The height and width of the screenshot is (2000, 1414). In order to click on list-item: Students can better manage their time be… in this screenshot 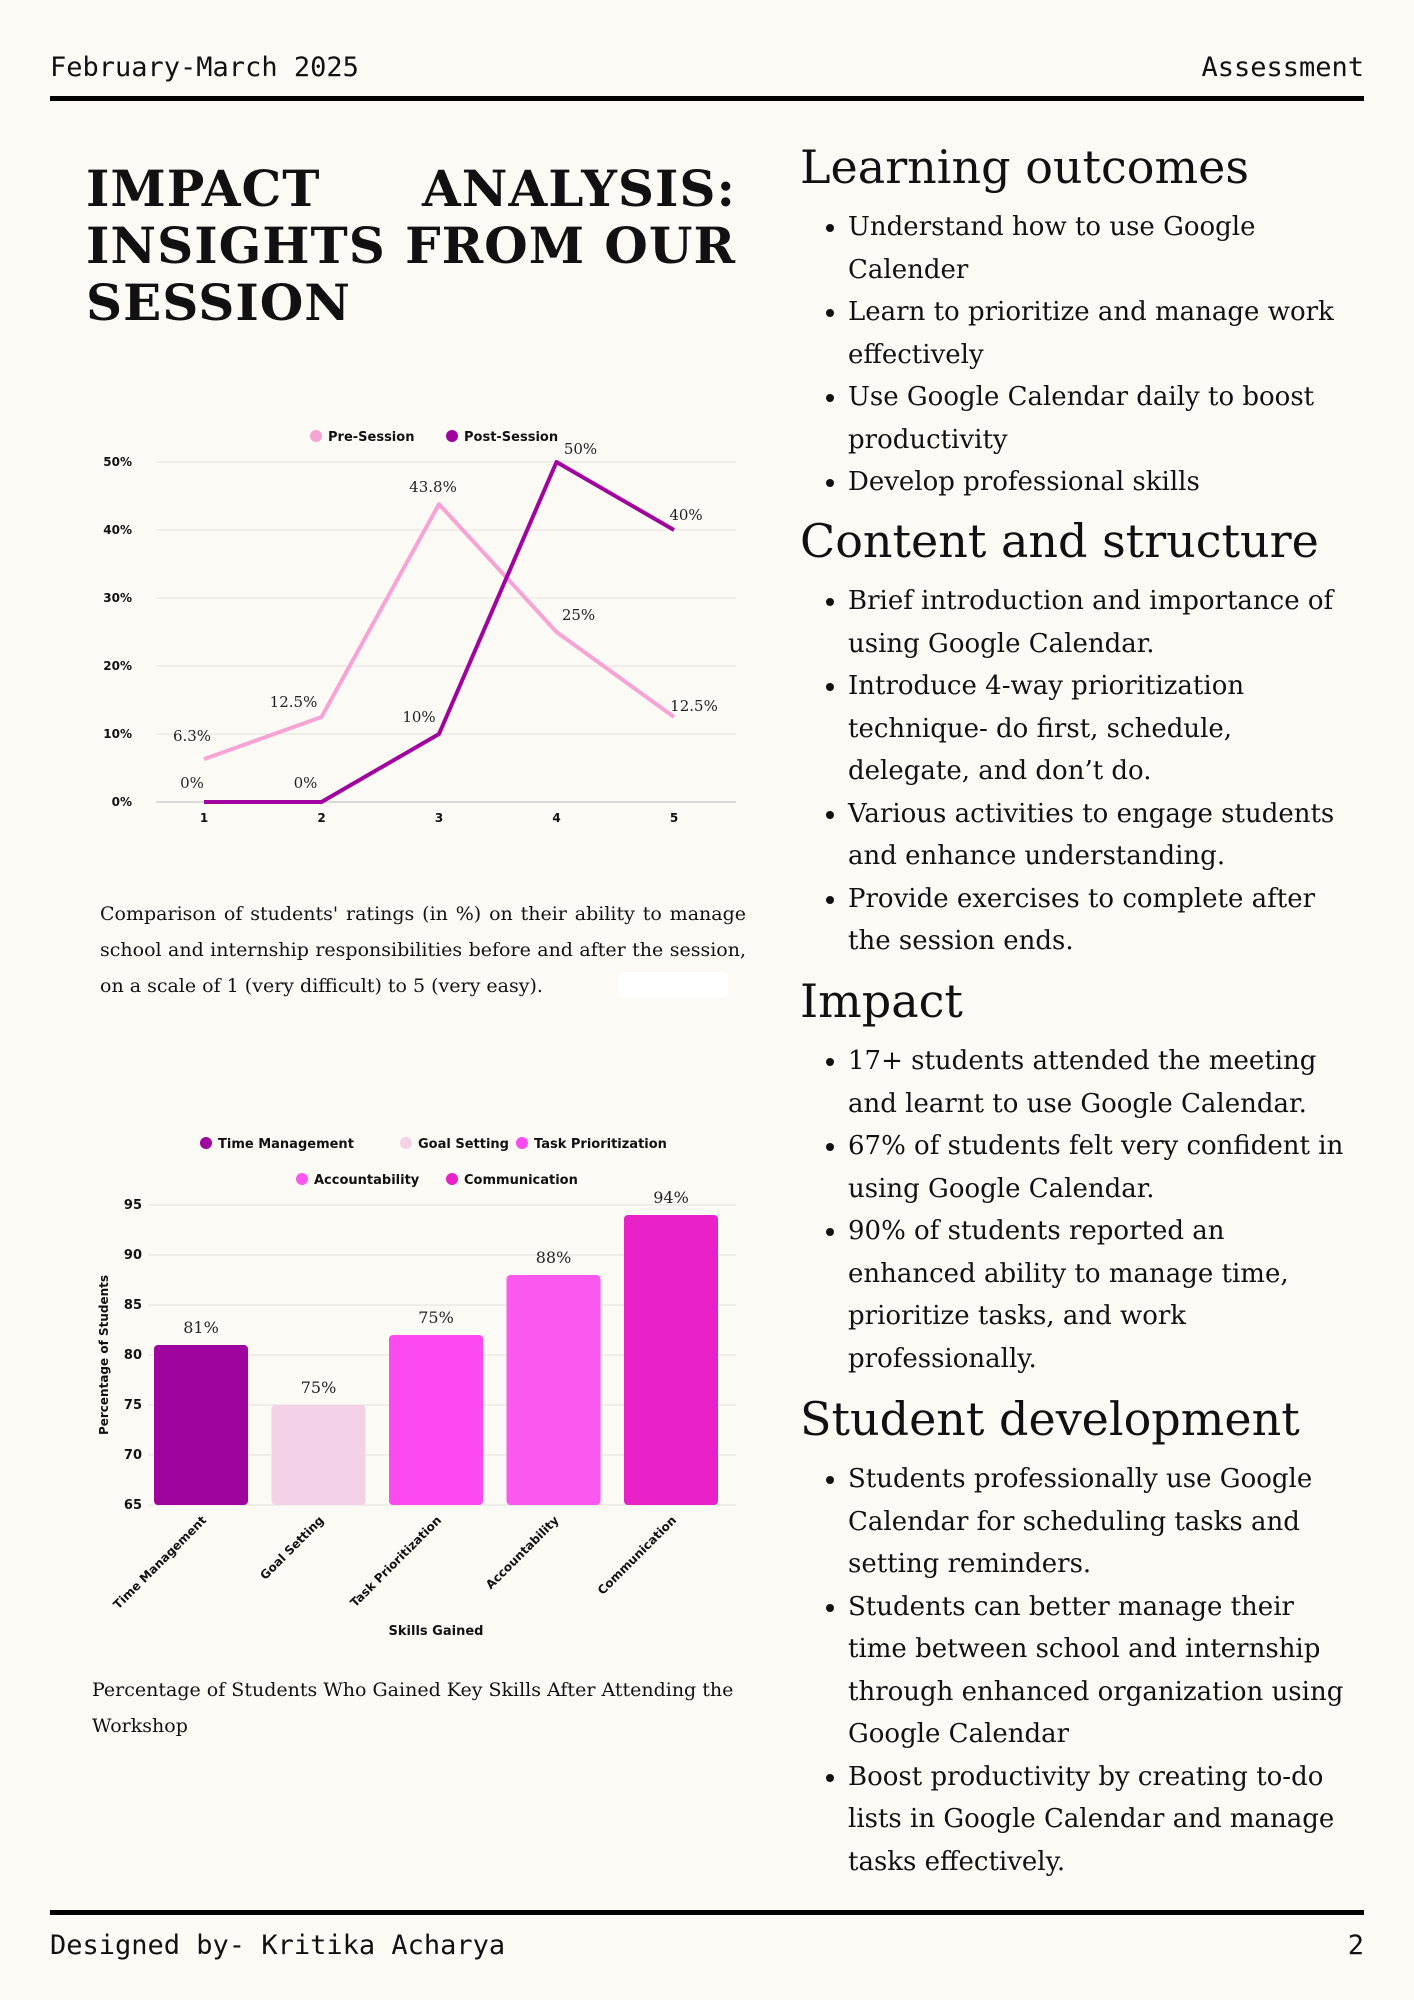, I will do `click(1104, 1671)`.